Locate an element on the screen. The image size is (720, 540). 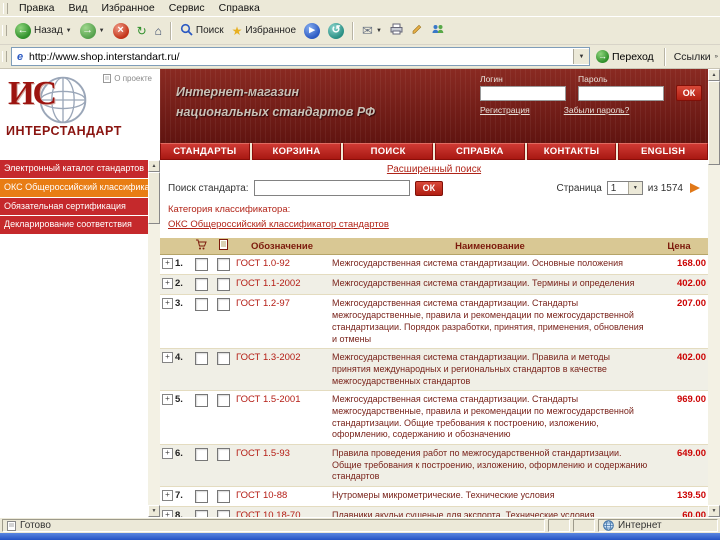
menu-item: Избранное is located at coordinates (127, 8).